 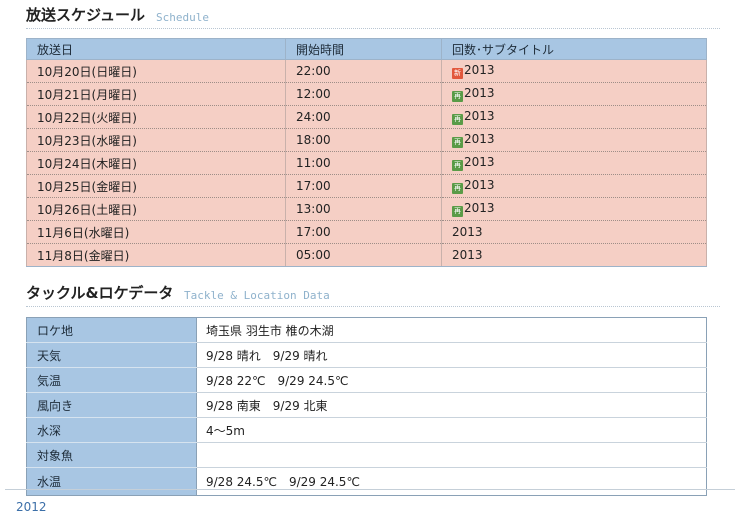 I want to click on schedule-row: 10月21日(月曜日) 12:00 再 2013, so click(x=366, y=94).